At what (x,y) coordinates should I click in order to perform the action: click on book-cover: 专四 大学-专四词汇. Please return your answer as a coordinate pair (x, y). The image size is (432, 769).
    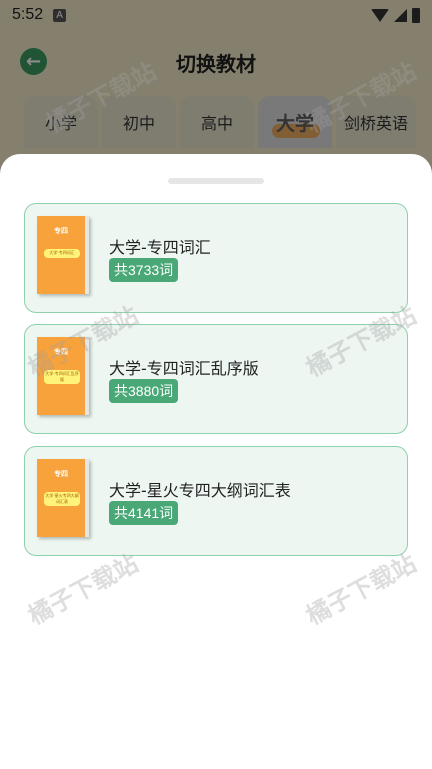
    Looking at the image, I should click on (63, 255).